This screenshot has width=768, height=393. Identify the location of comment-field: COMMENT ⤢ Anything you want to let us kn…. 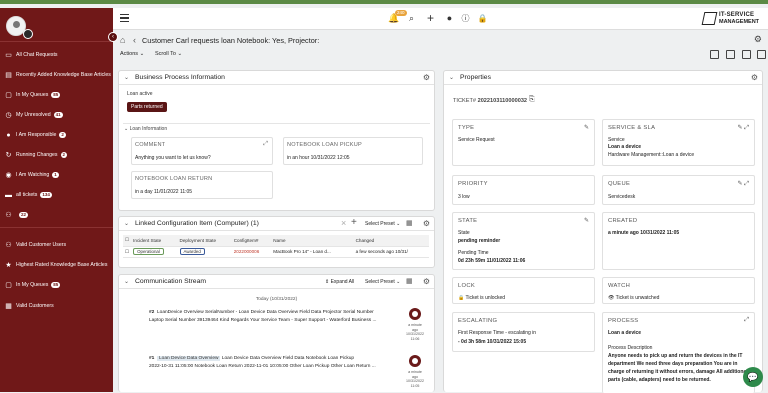
(202, 151).